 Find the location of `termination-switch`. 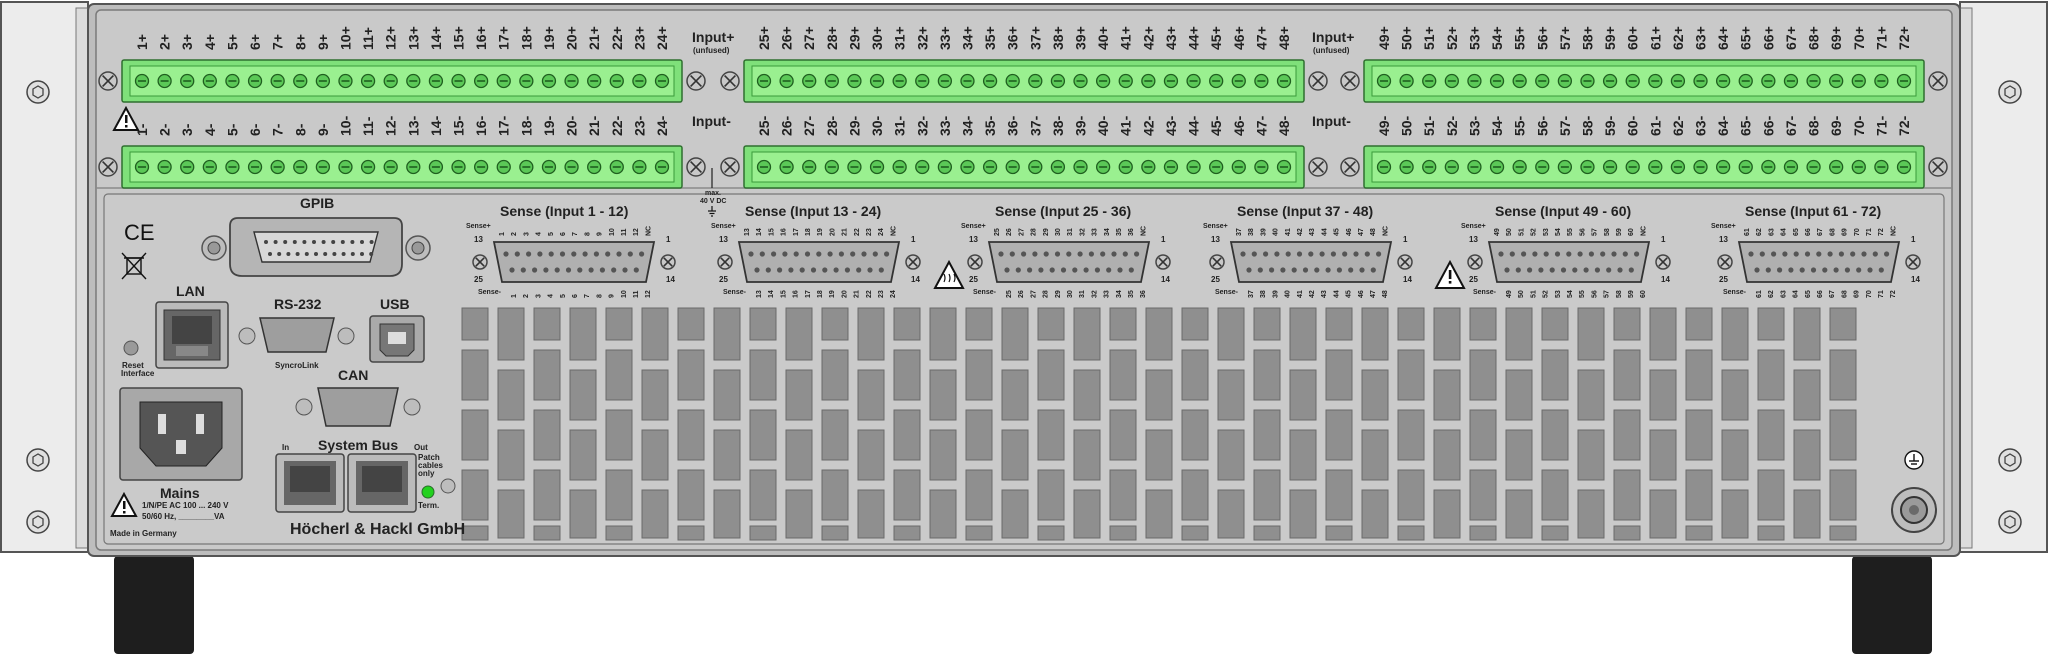

termination-switch is located at coordinates (448, 486).